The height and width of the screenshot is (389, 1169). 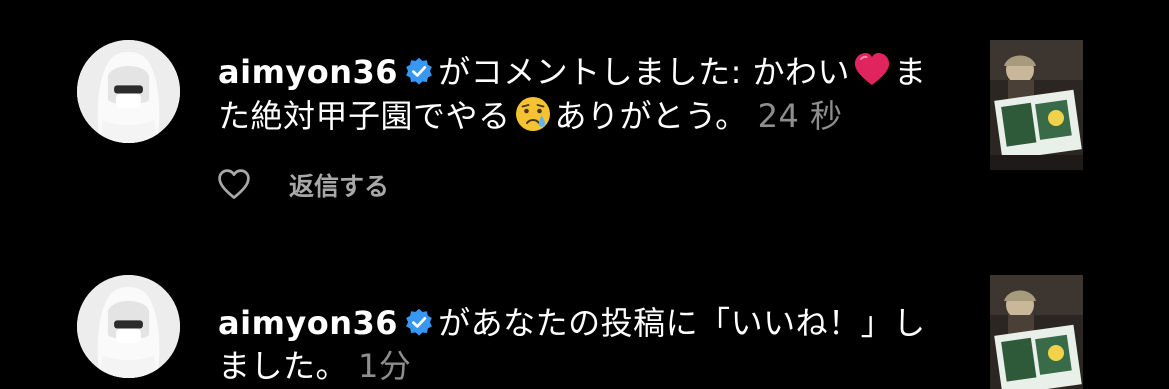 I want to click on comment-actions: 返信する, so click(x=302, y=185).